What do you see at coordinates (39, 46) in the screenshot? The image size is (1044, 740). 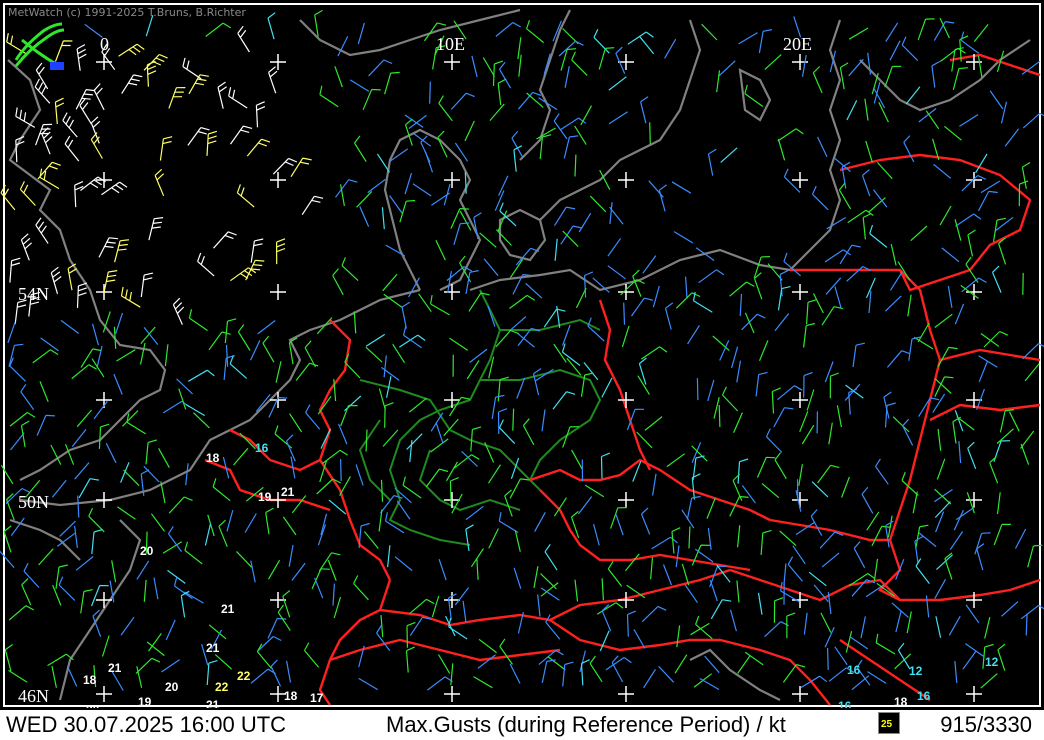 I see `metwatch-logo-icon` at bounding box center [39, 46].